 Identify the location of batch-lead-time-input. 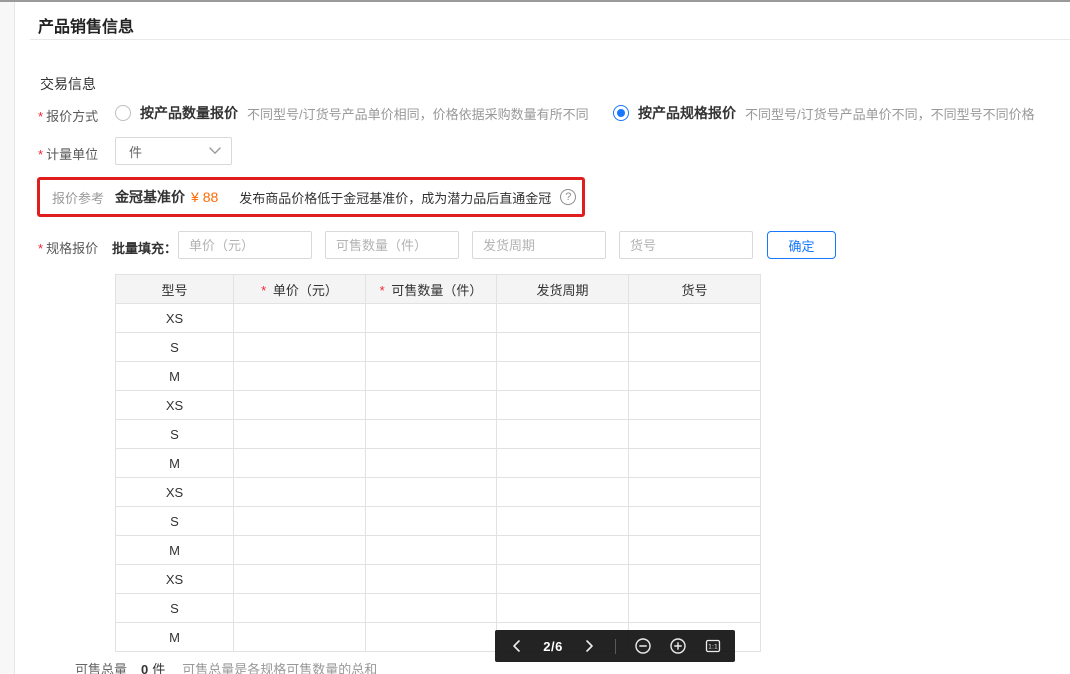
(539, 245).